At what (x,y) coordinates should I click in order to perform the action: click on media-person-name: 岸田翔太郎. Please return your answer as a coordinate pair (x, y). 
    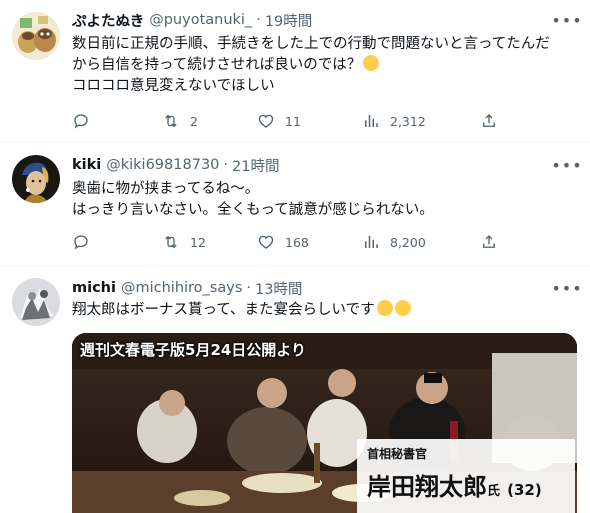
    Looking at the image, I should click on (427, 487).